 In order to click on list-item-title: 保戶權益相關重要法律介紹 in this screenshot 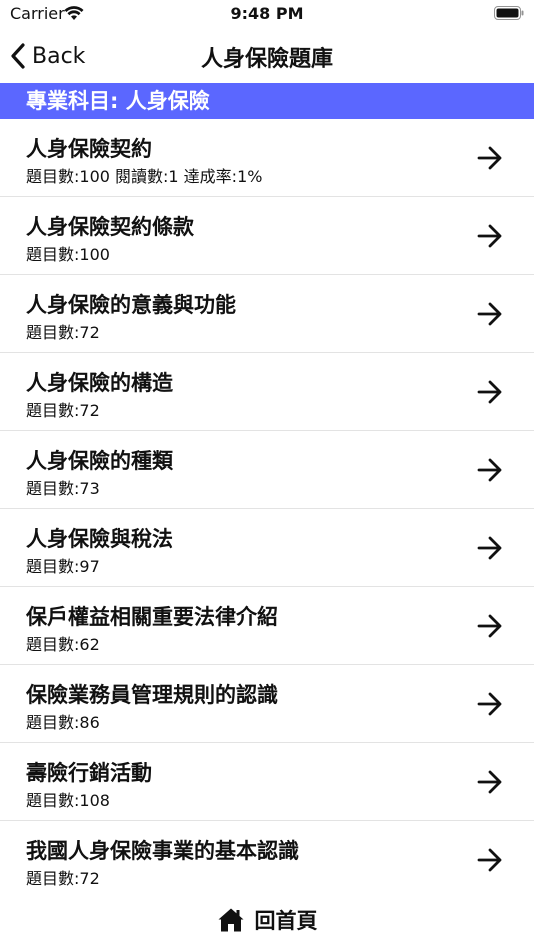, I will do `click(152, 617)`.